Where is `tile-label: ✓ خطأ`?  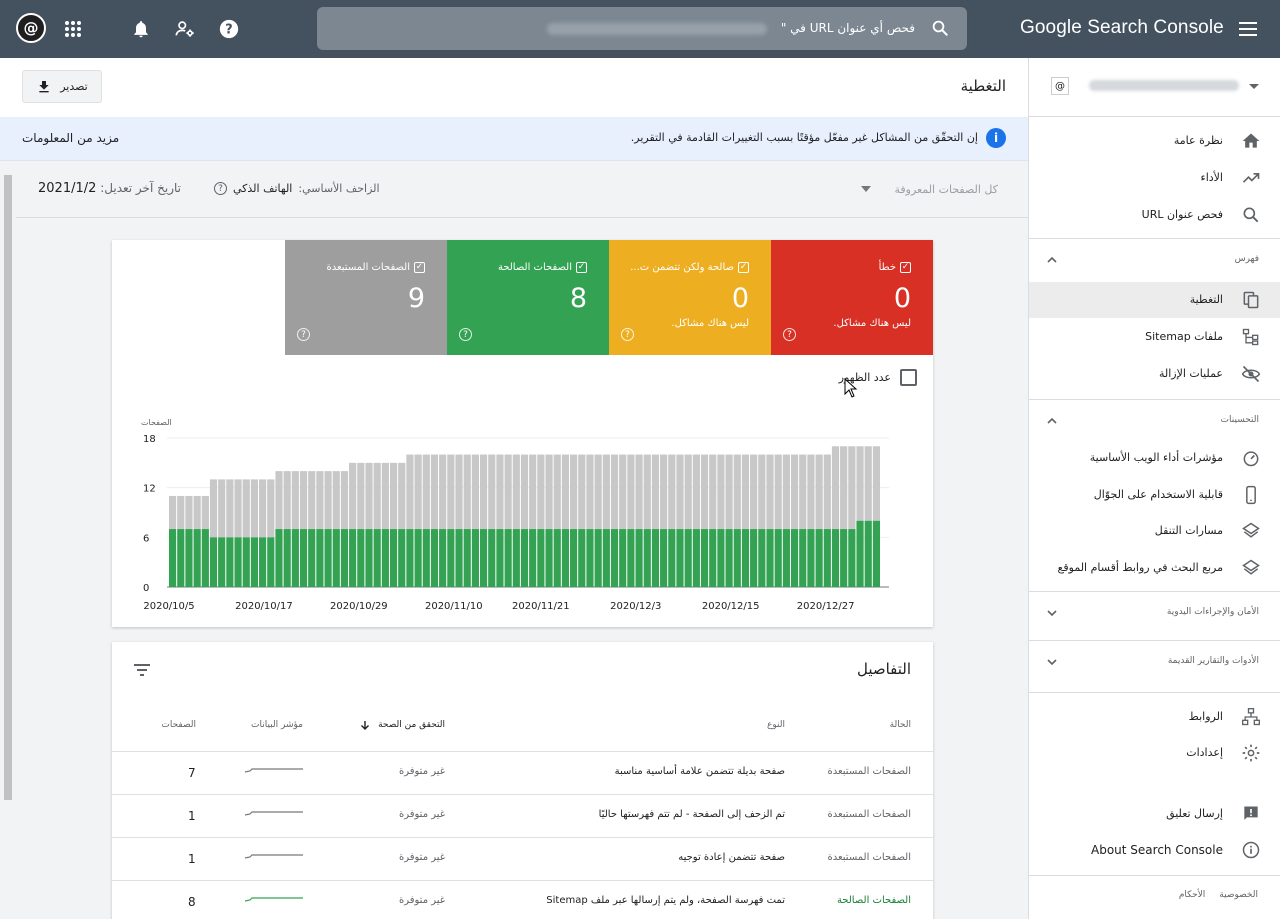 tile-label: ✓ خطأ is located at coordinates (895, 267).